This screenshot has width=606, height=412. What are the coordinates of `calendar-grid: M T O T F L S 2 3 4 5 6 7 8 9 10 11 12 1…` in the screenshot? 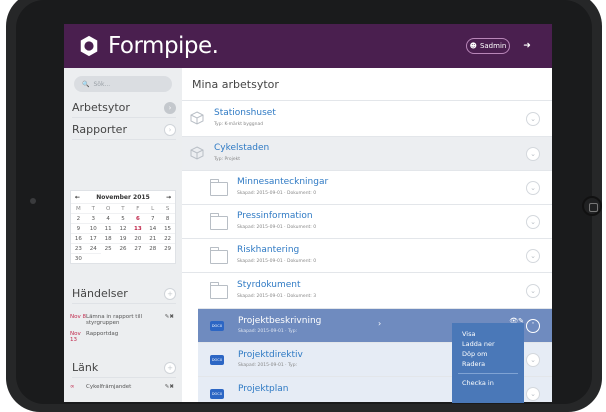 It's located at (123, 233).